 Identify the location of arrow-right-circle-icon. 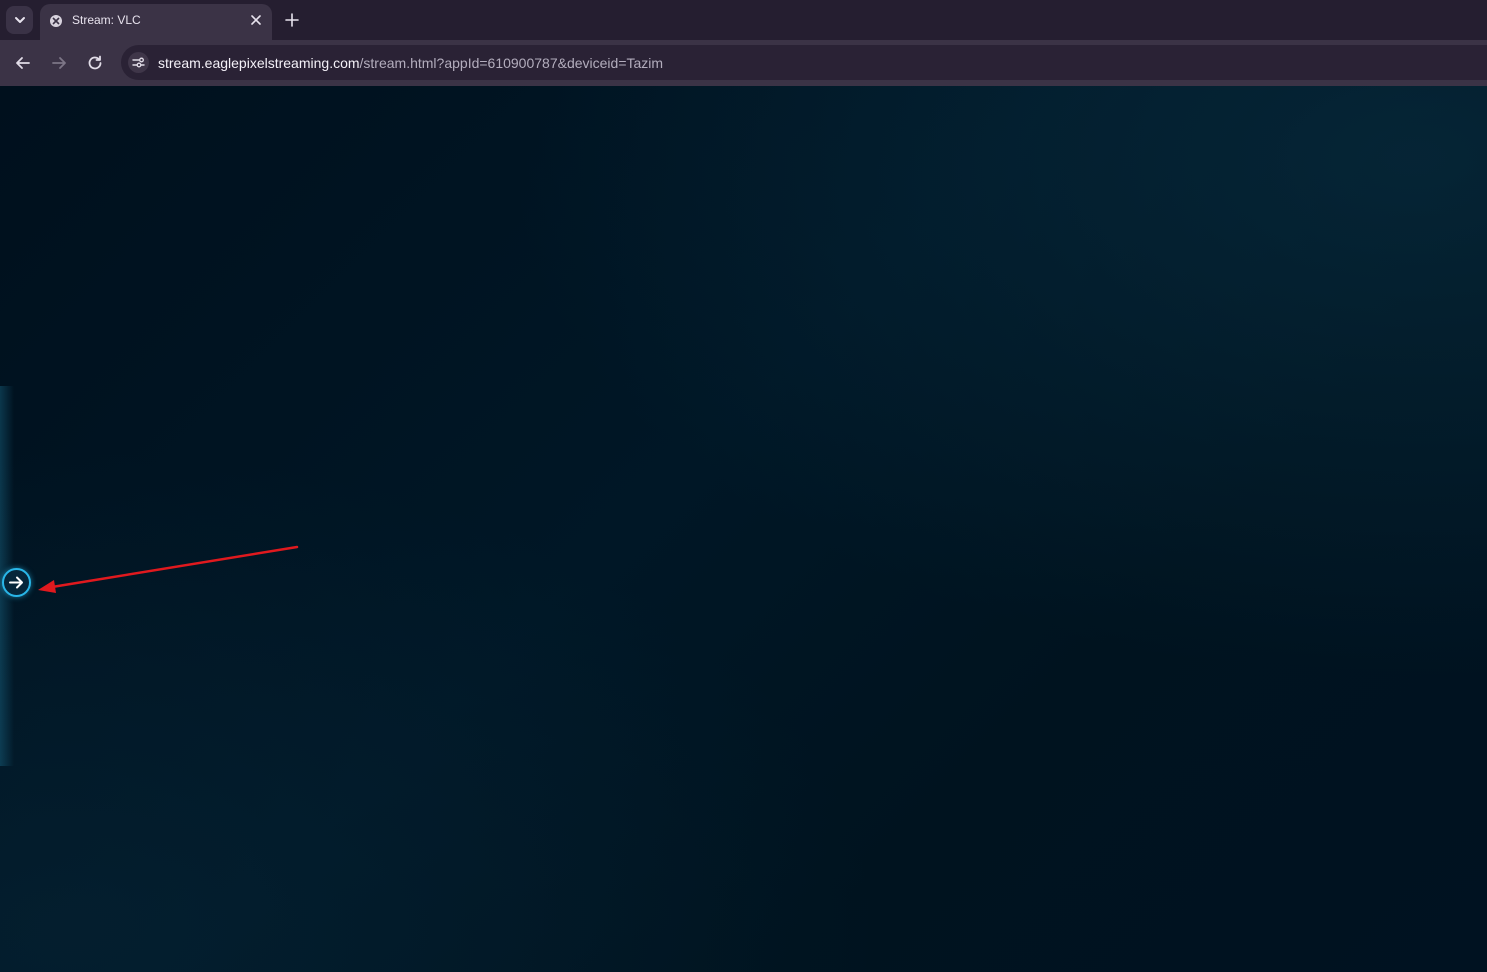
(16, 582).